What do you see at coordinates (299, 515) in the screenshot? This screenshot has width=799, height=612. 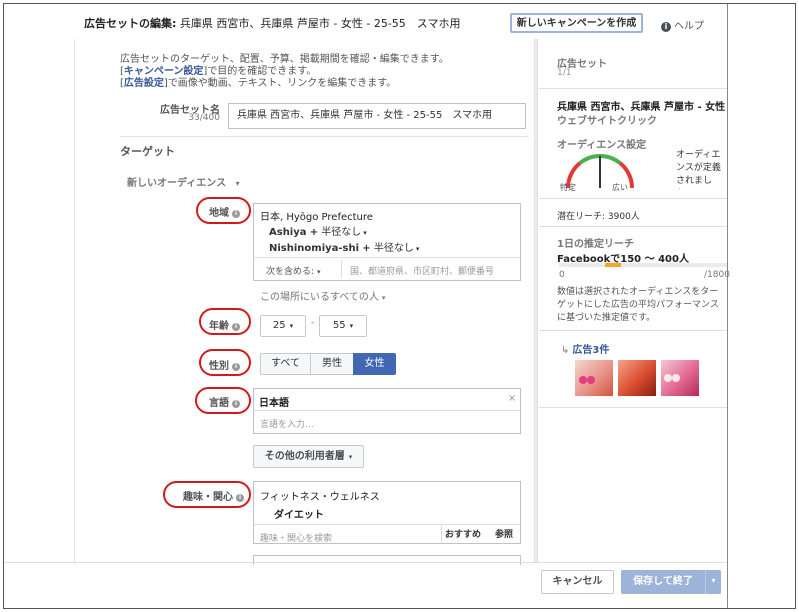 I see `interest-item: ダイエット` at bounding box center [299, 515].